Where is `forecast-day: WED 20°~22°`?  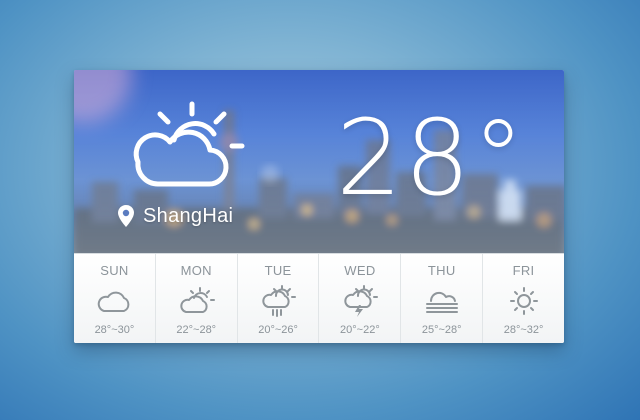
forecast-day: WED 20°~22° is located at coordinates (360, 298).